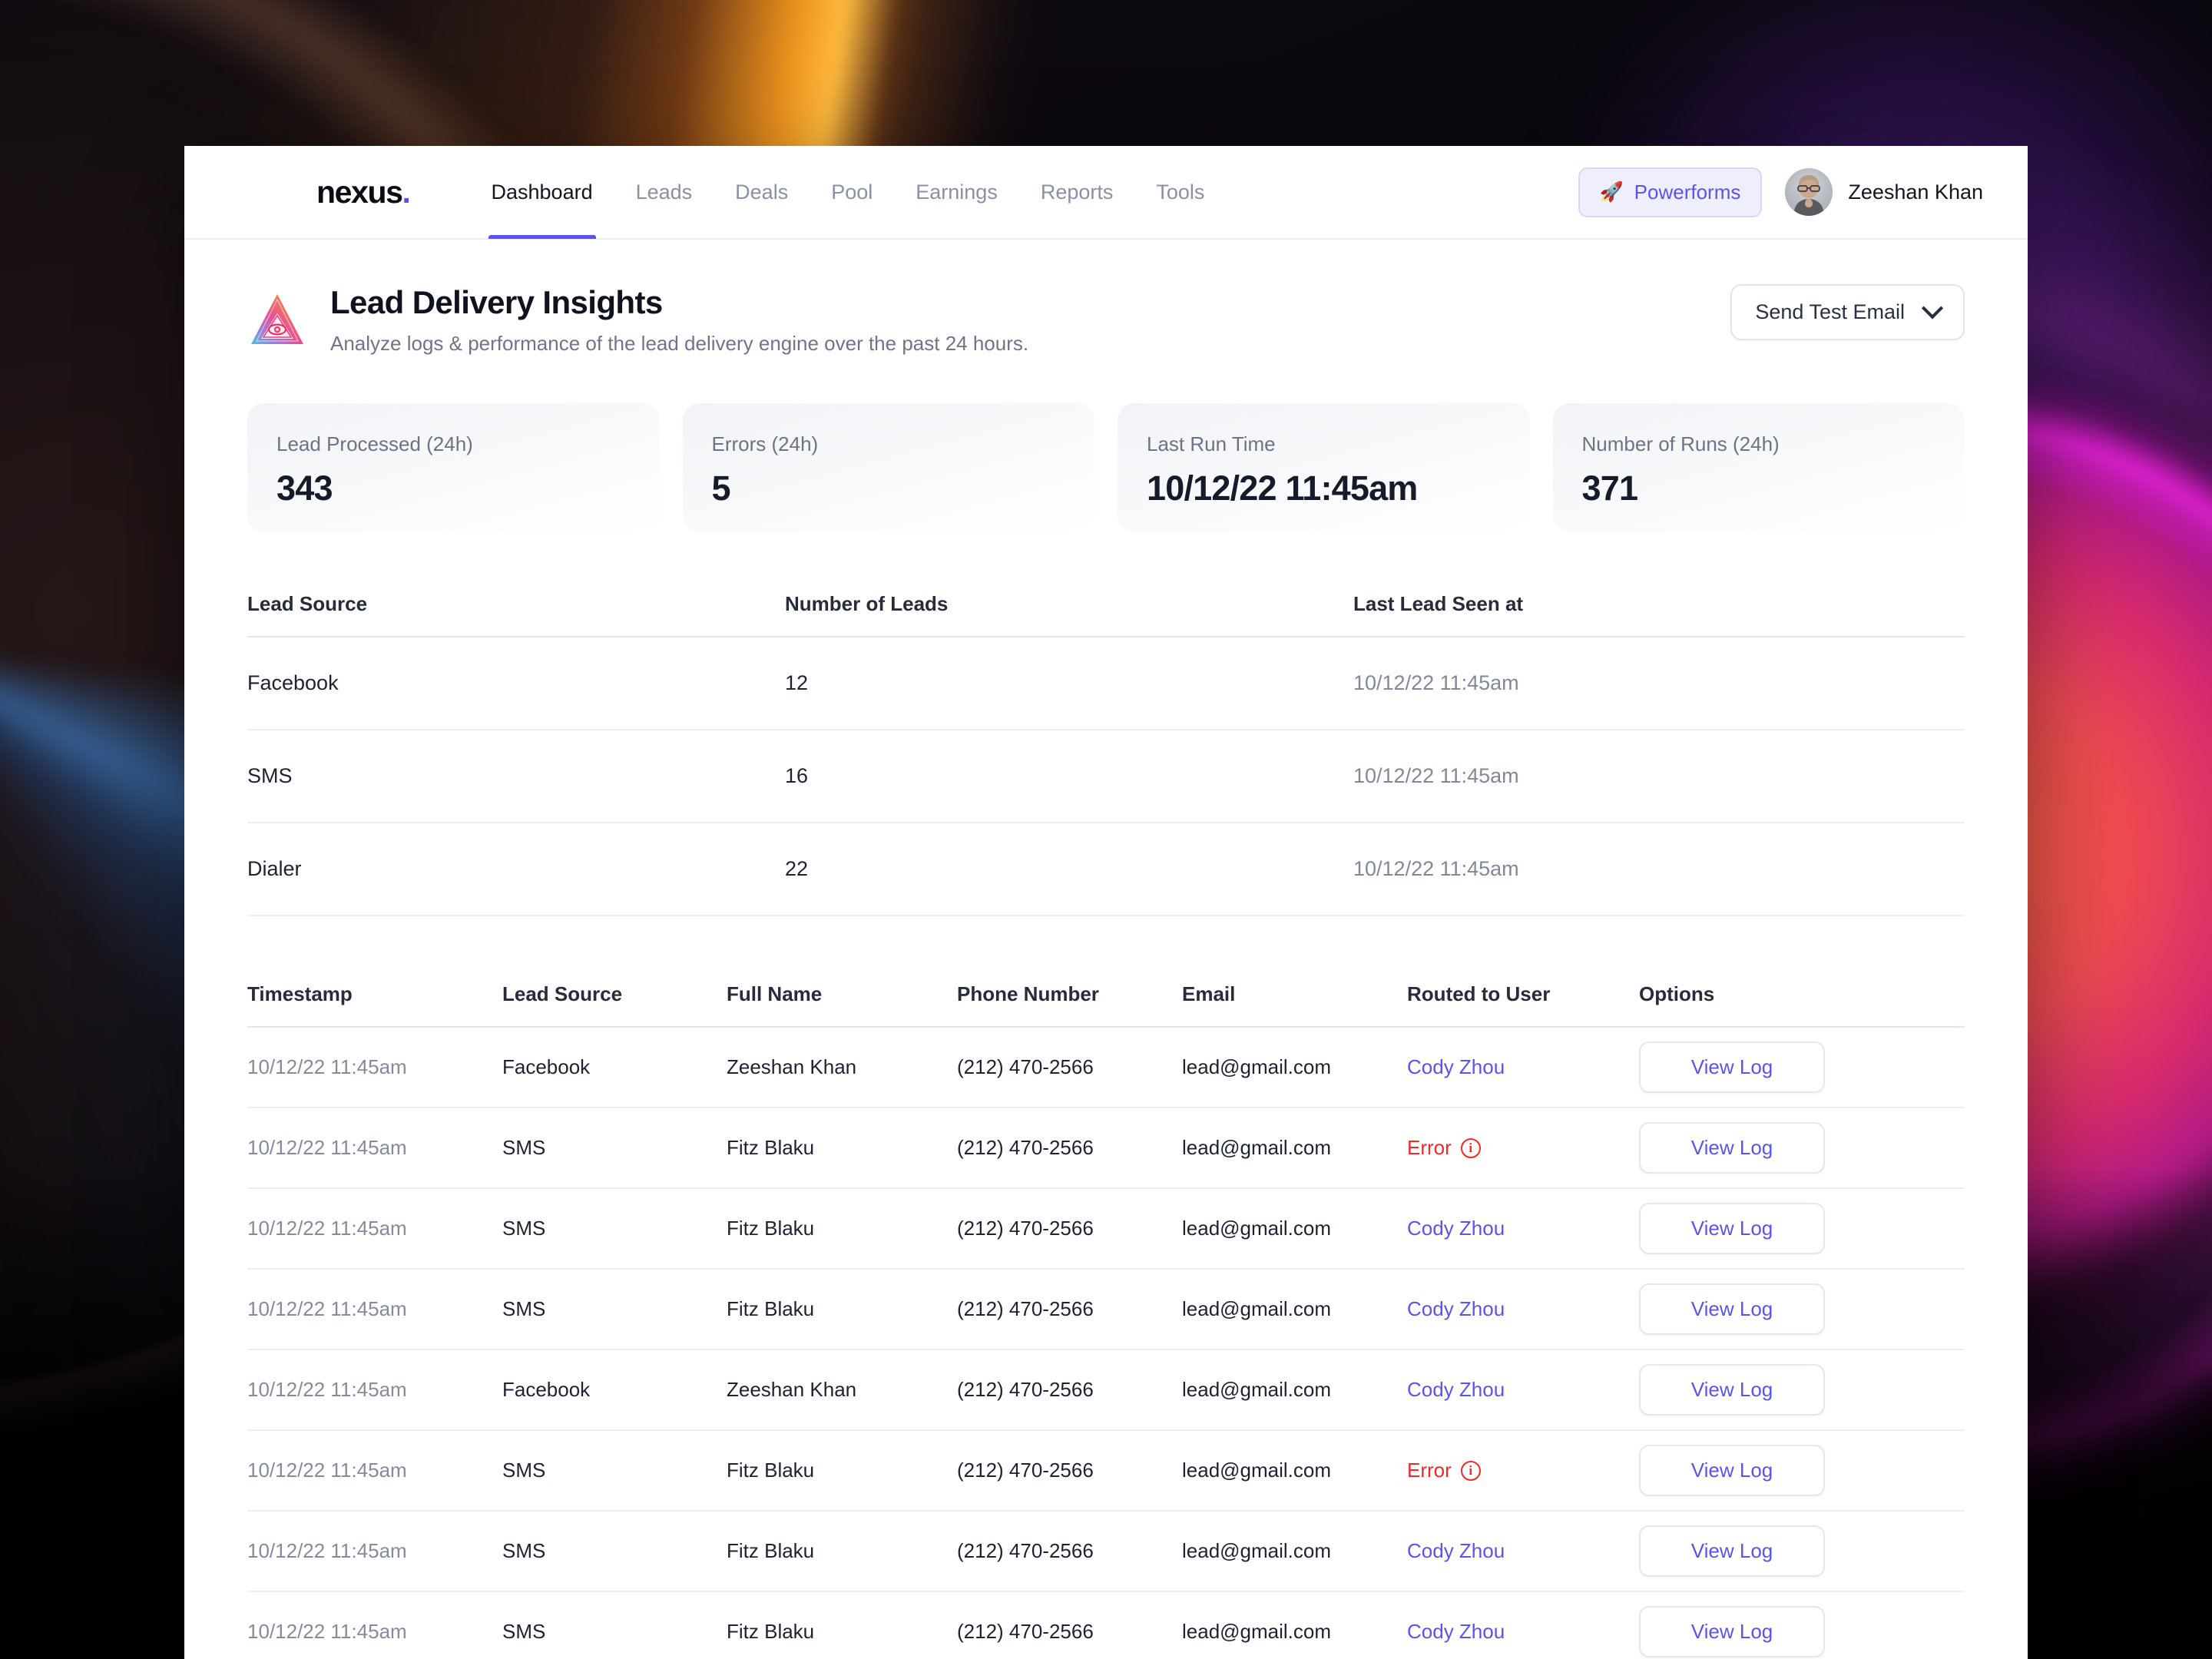  What do you see at coordinates (957, 193) in the screenshot?
I see `nav-item-earnings: Earnings` at bounding box center [957, 193].